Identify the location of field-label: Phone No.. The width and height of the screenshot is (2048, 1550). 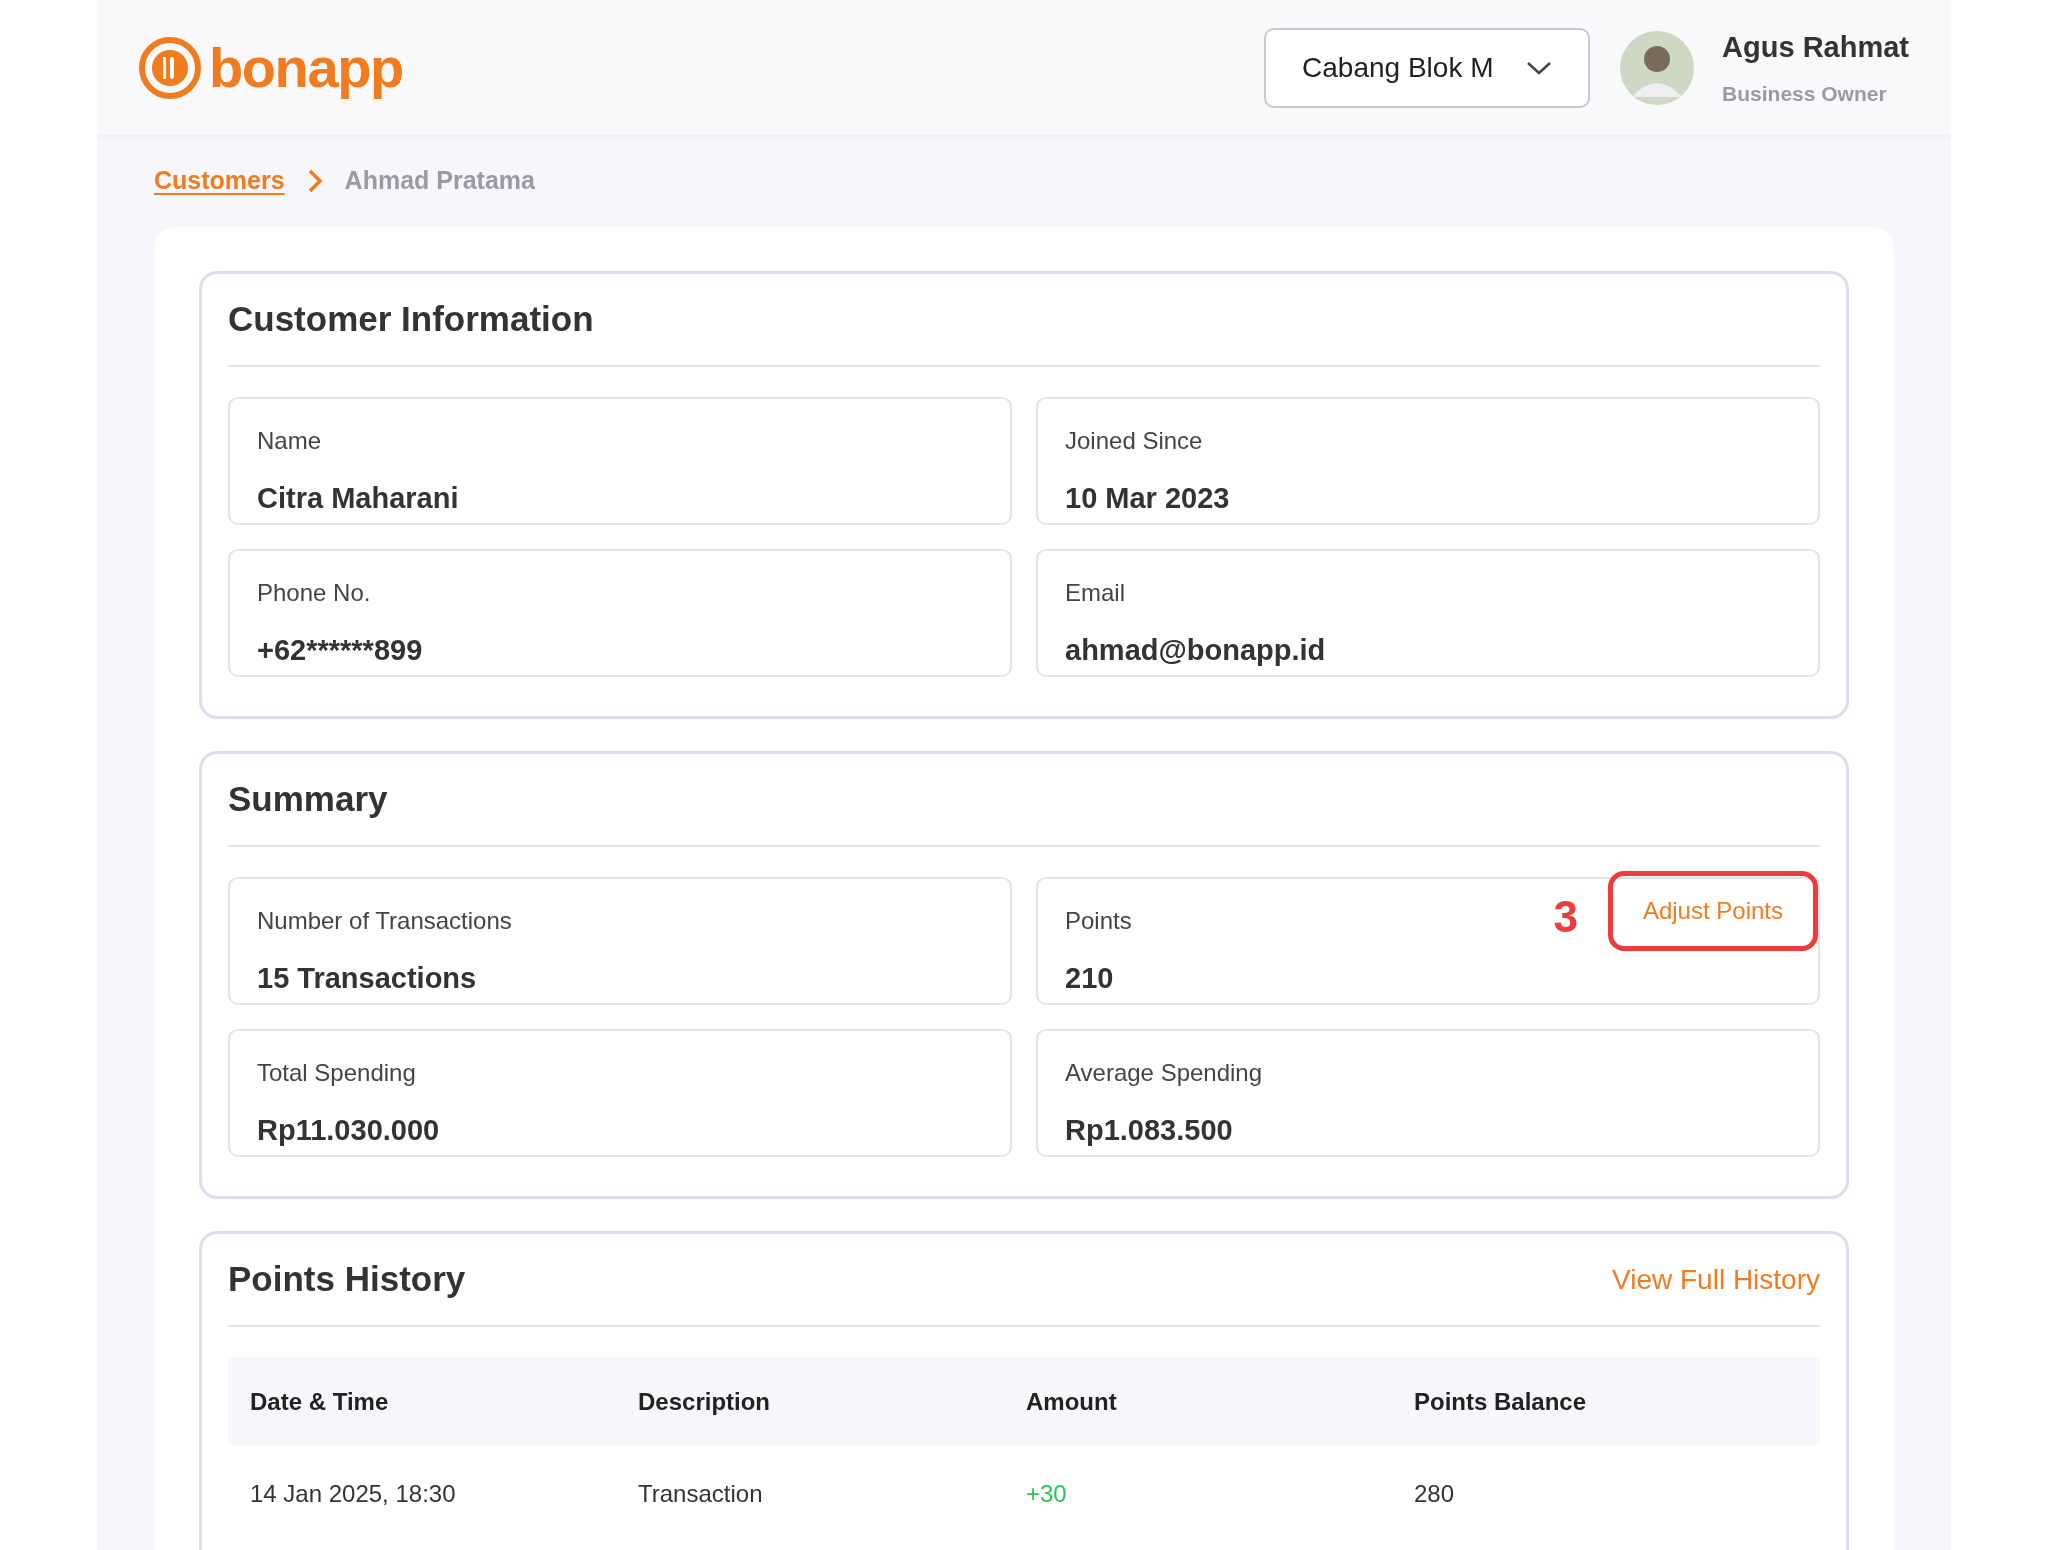
(314, 593).